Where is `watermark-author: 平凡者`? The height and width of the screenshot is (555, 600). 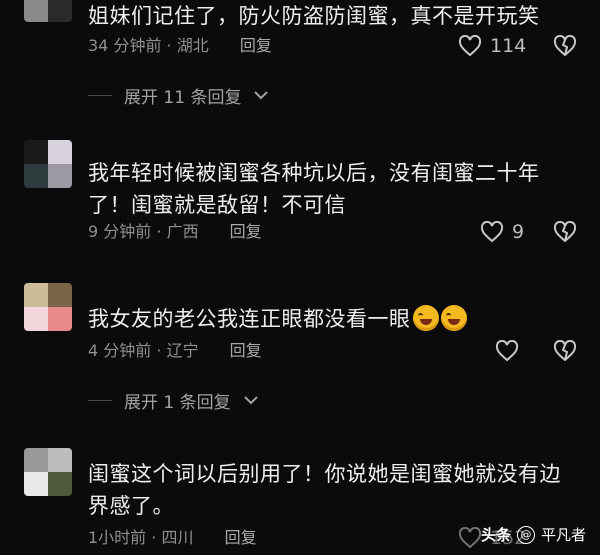
watermark-author: 平凡者 is located at coordinates (563, 535).